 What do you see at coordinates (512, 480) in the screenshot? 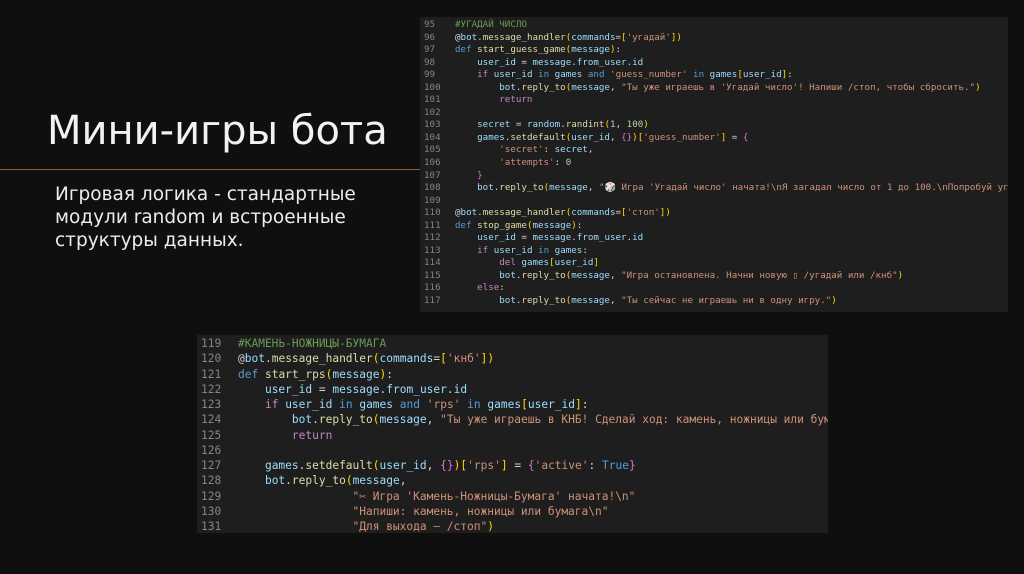
I see `code-line: 128 bot.reply_to(message,` at bounding box center [512, 480].